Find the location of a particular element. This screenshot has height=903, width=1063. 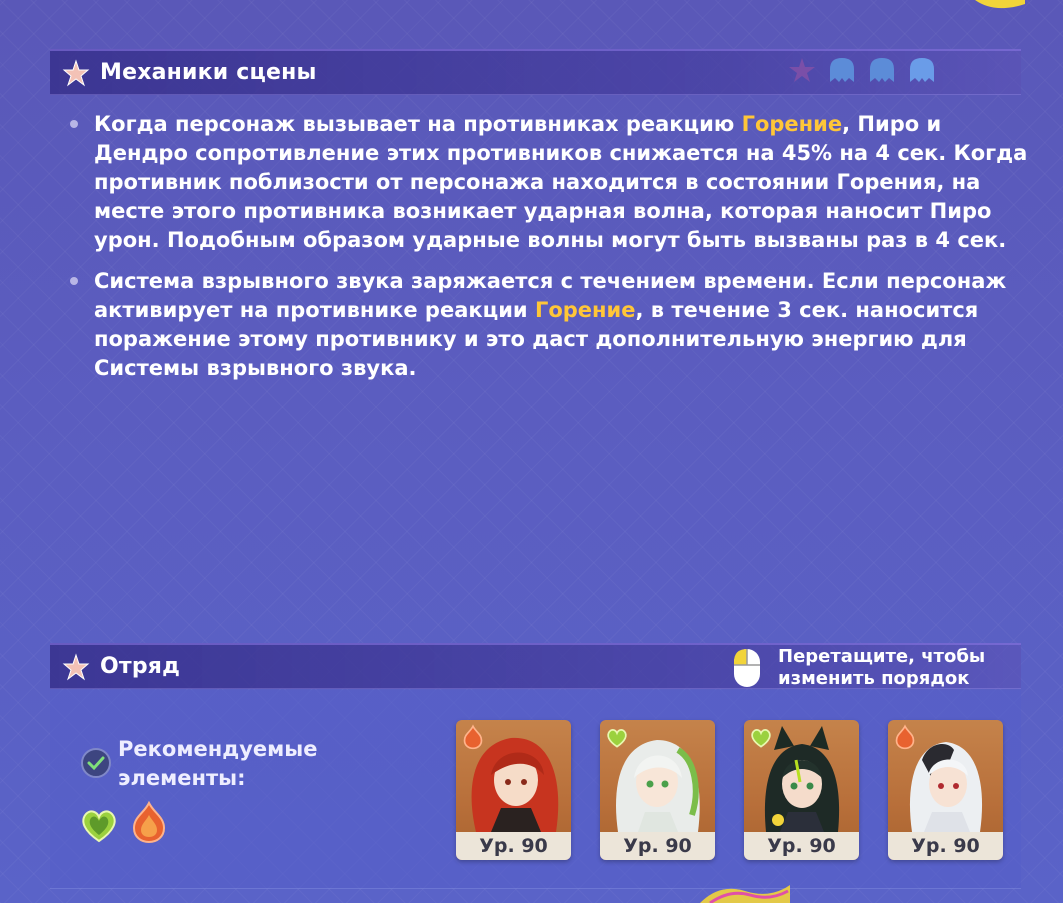

mechanics-header: Механики сцены is located at coordinates (535, 72).